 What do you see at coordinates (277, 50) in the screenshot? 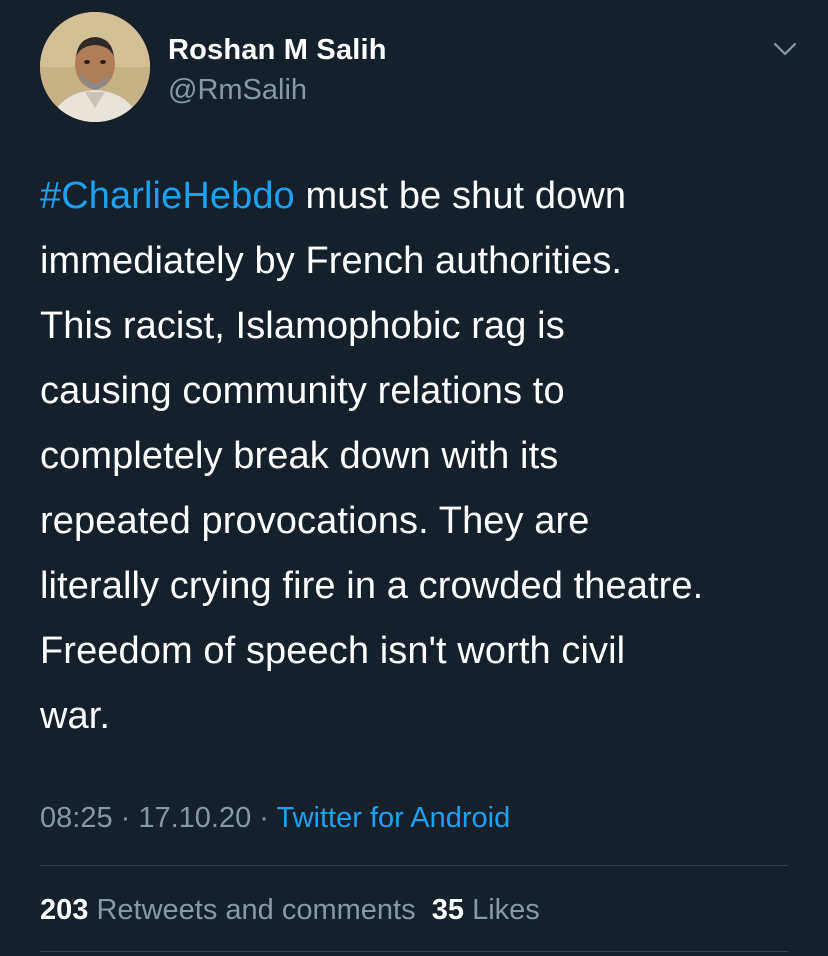
I see `display-name: Roshan M Salih` at bounding box center [277, 50].